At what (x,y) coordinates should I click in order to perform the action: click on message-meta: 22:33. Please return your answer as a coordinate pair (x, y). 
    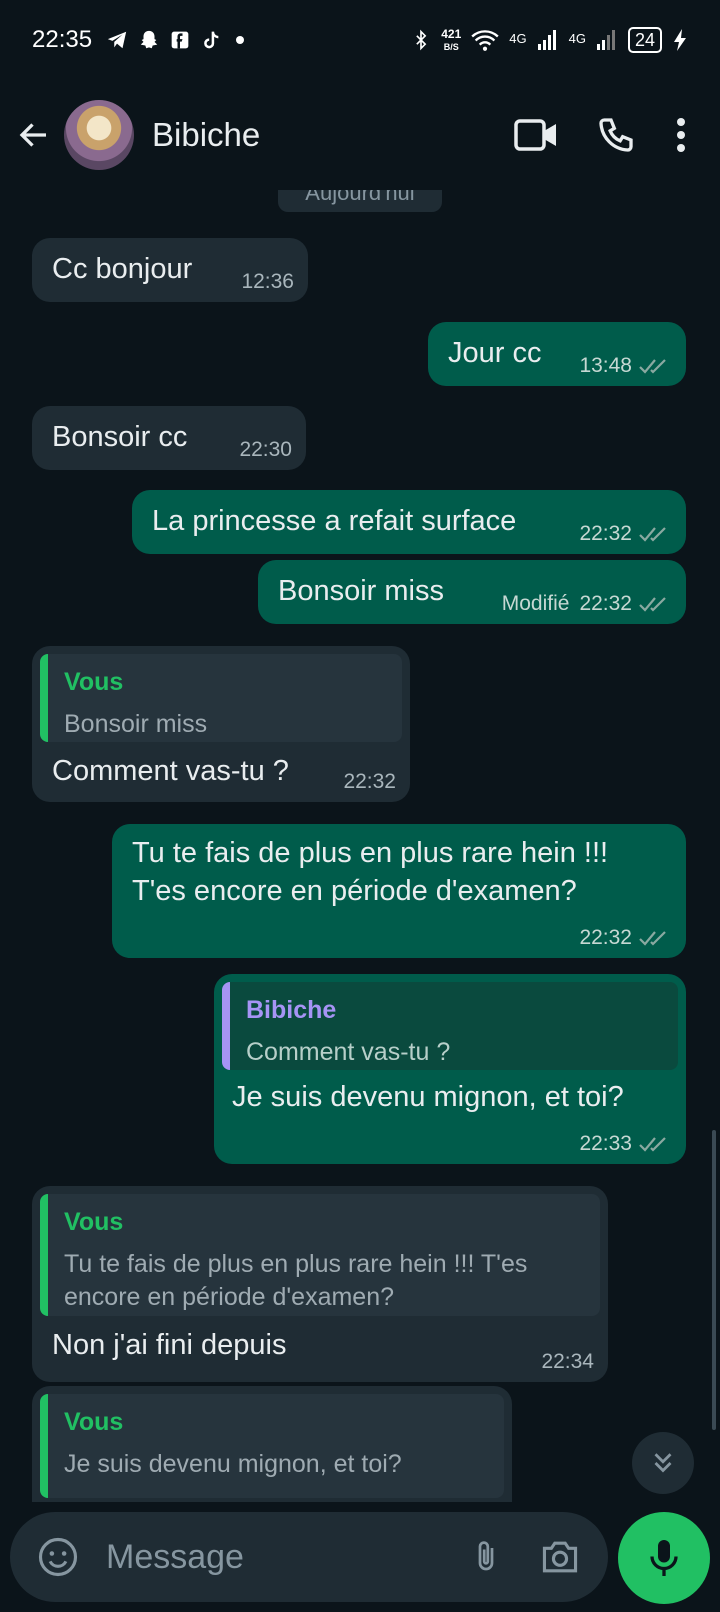
    Looking at the image, I should click on (624, 1144).